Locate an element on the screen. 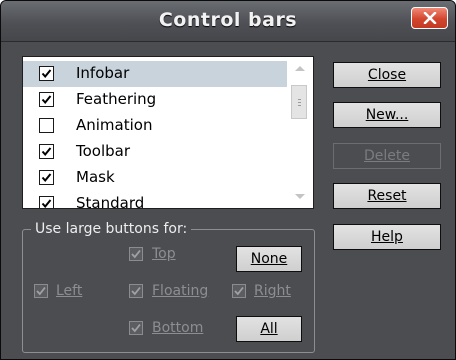 Image resolution: width=456 pixels, height=360 pixels. reset-button: Reset is located at coordinates (387, 196).